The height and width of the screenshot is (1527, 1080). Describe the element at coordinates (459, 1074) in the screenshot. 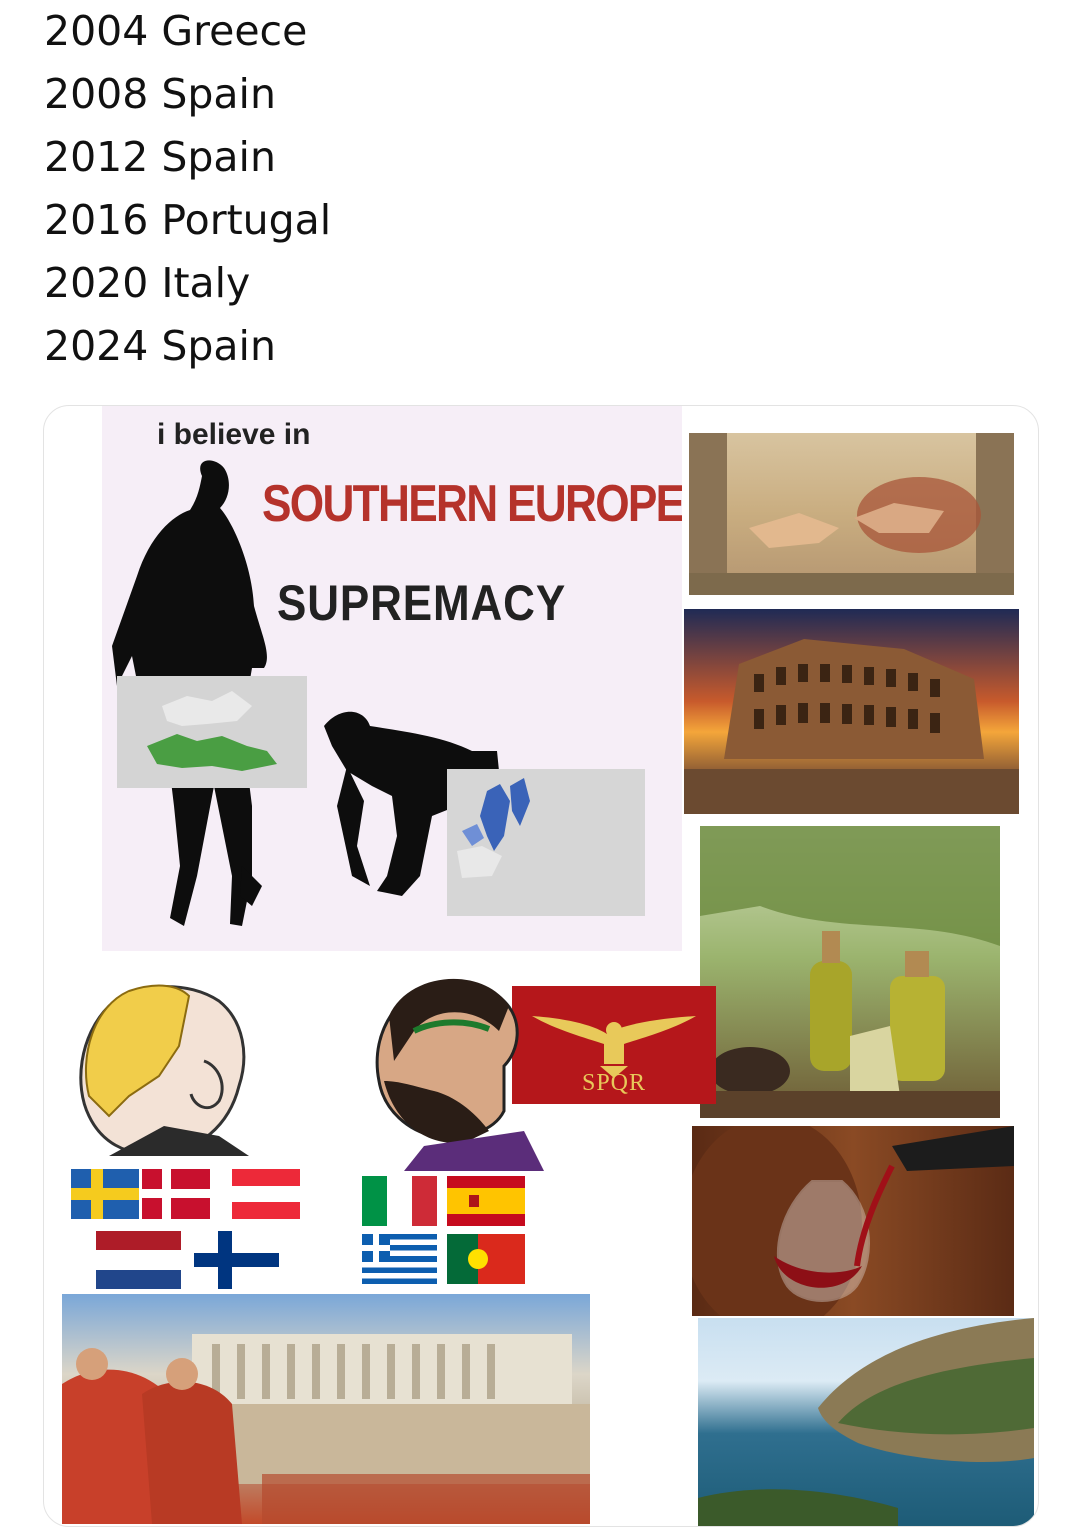

I see `southern-caricature` at that location.